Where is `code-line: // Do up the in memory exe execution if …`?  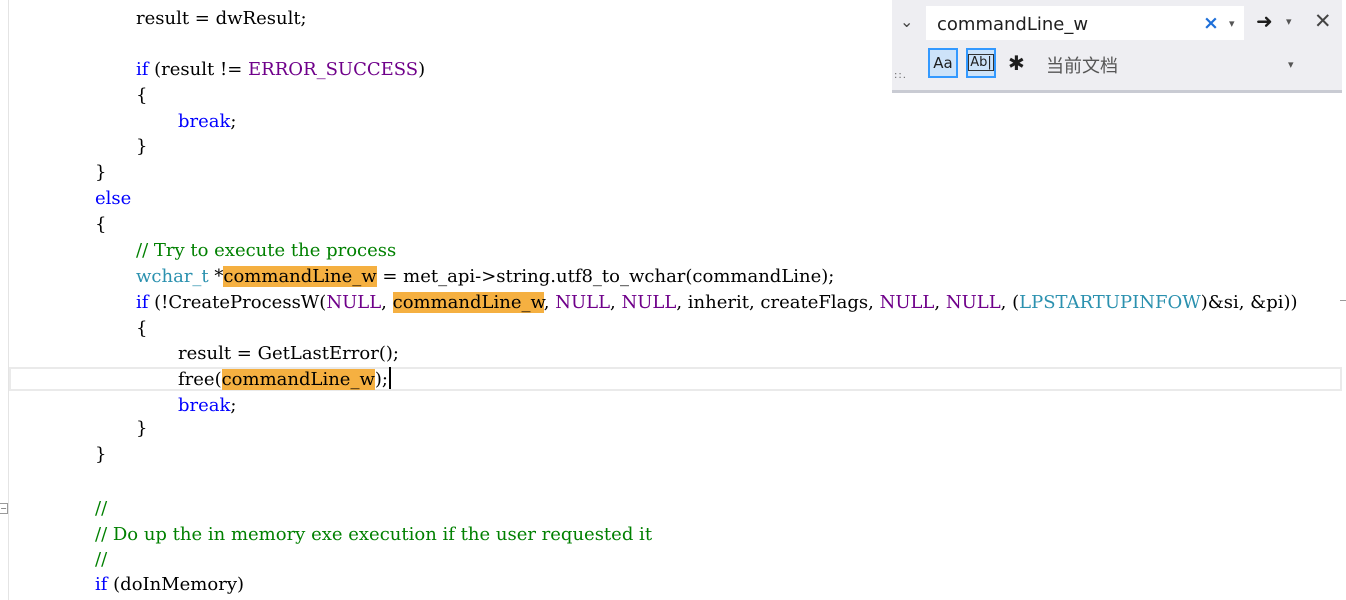
code-line: // Do up the in memory exe execution if … is located at coordinates (374, 534).